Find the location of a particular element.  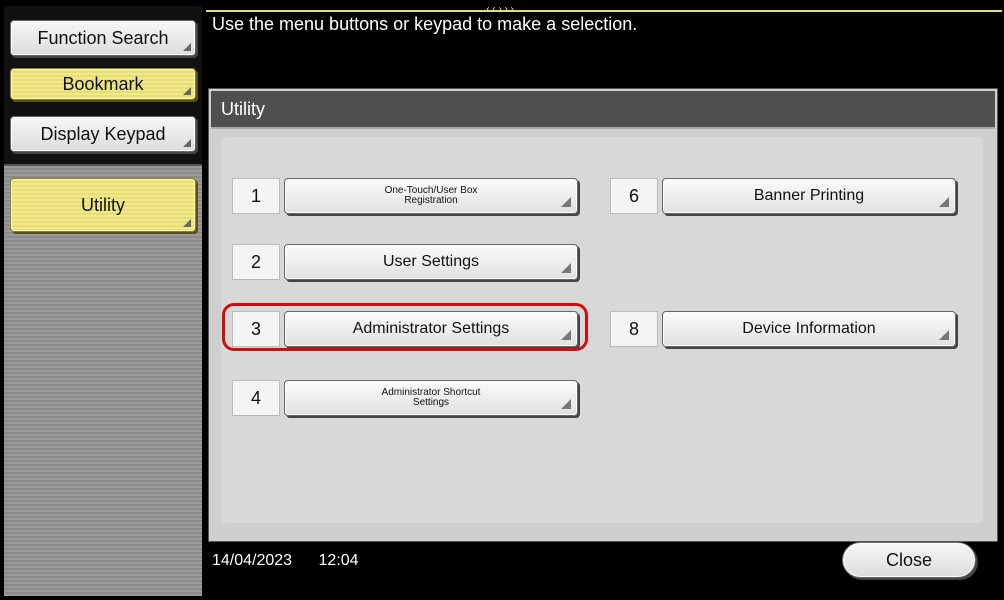

menu-button-user-settings: User Settings is located at coordinates (431, 262).